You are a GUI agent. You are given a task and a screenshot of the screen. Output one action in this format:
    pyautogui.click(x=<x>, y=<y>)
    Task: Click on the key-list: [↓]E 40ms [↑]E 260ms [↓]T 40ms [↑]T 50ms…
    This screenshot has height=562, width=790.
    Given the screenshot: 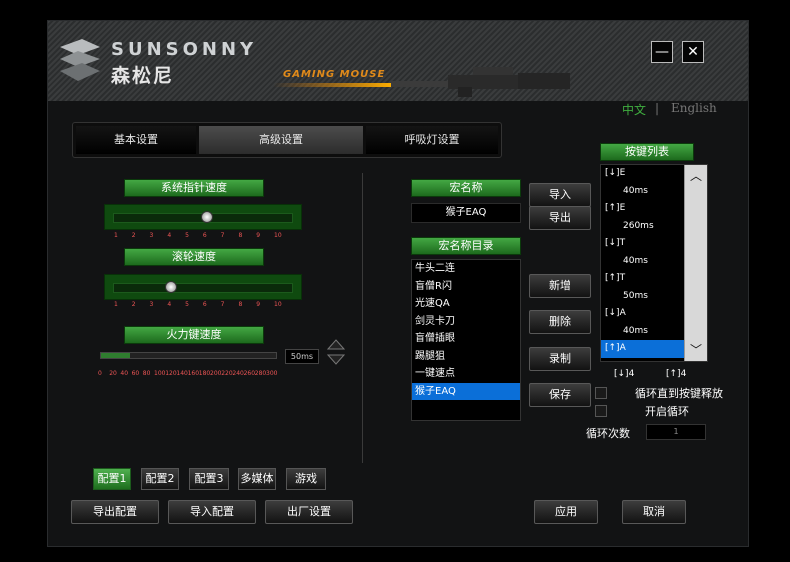 What is the action you would take?
    pyautogui.click(x=654, y=263)
    